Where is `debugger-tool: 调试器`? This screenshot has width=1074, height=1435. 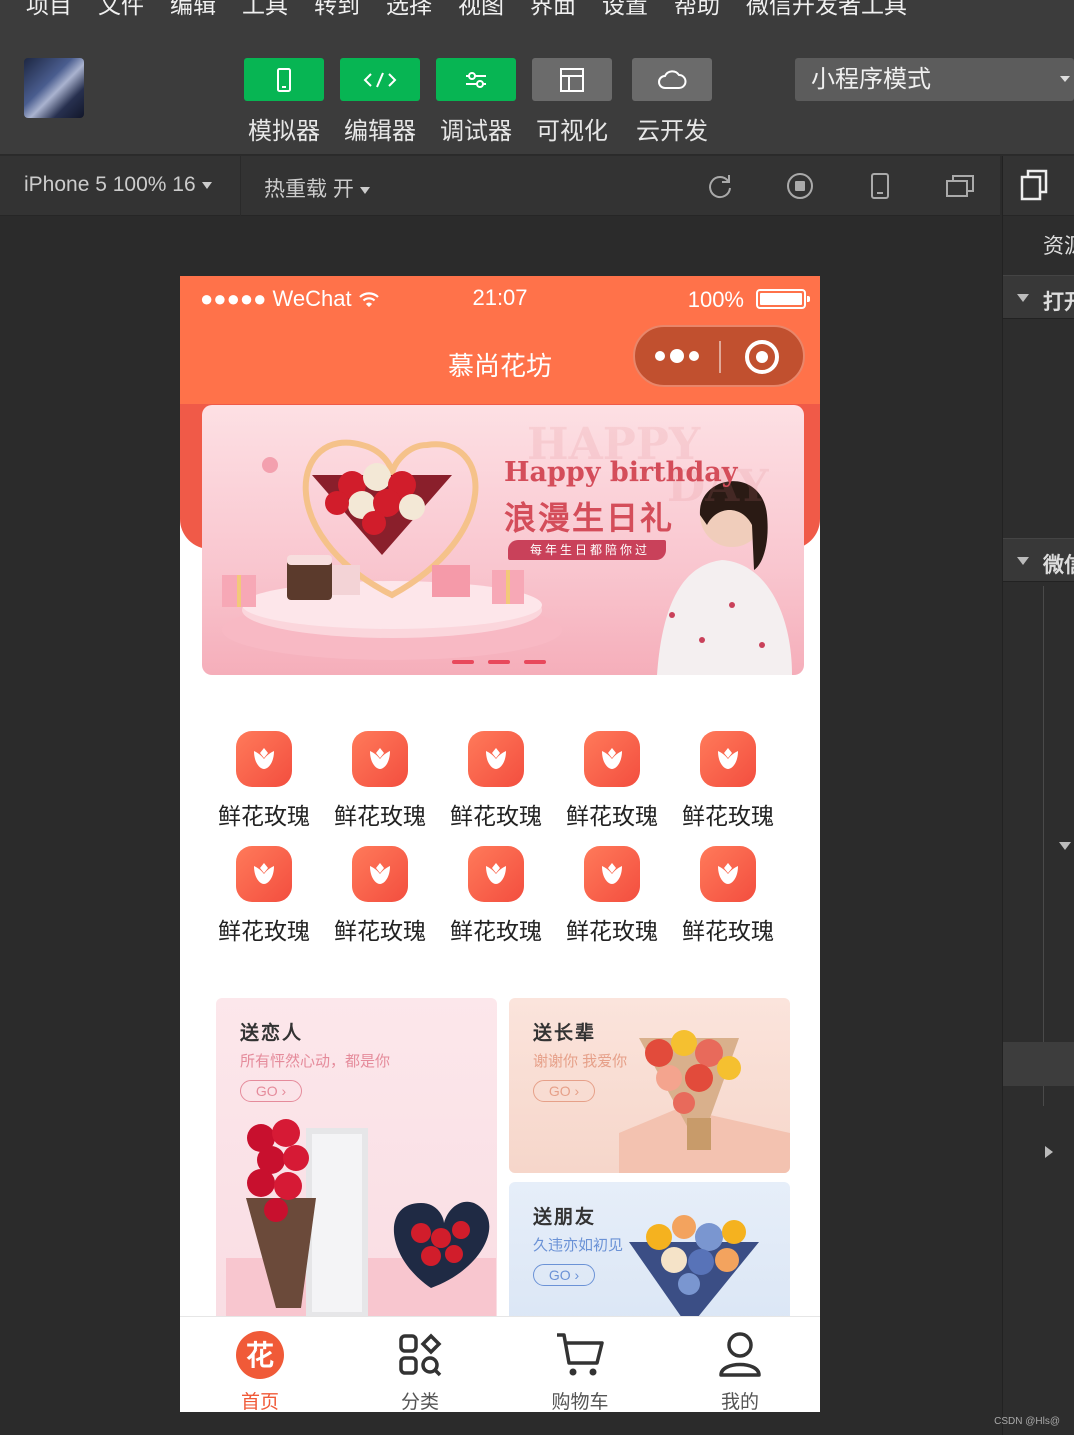 debugger-tool: 调试器 is located at coordinates (476, 102).